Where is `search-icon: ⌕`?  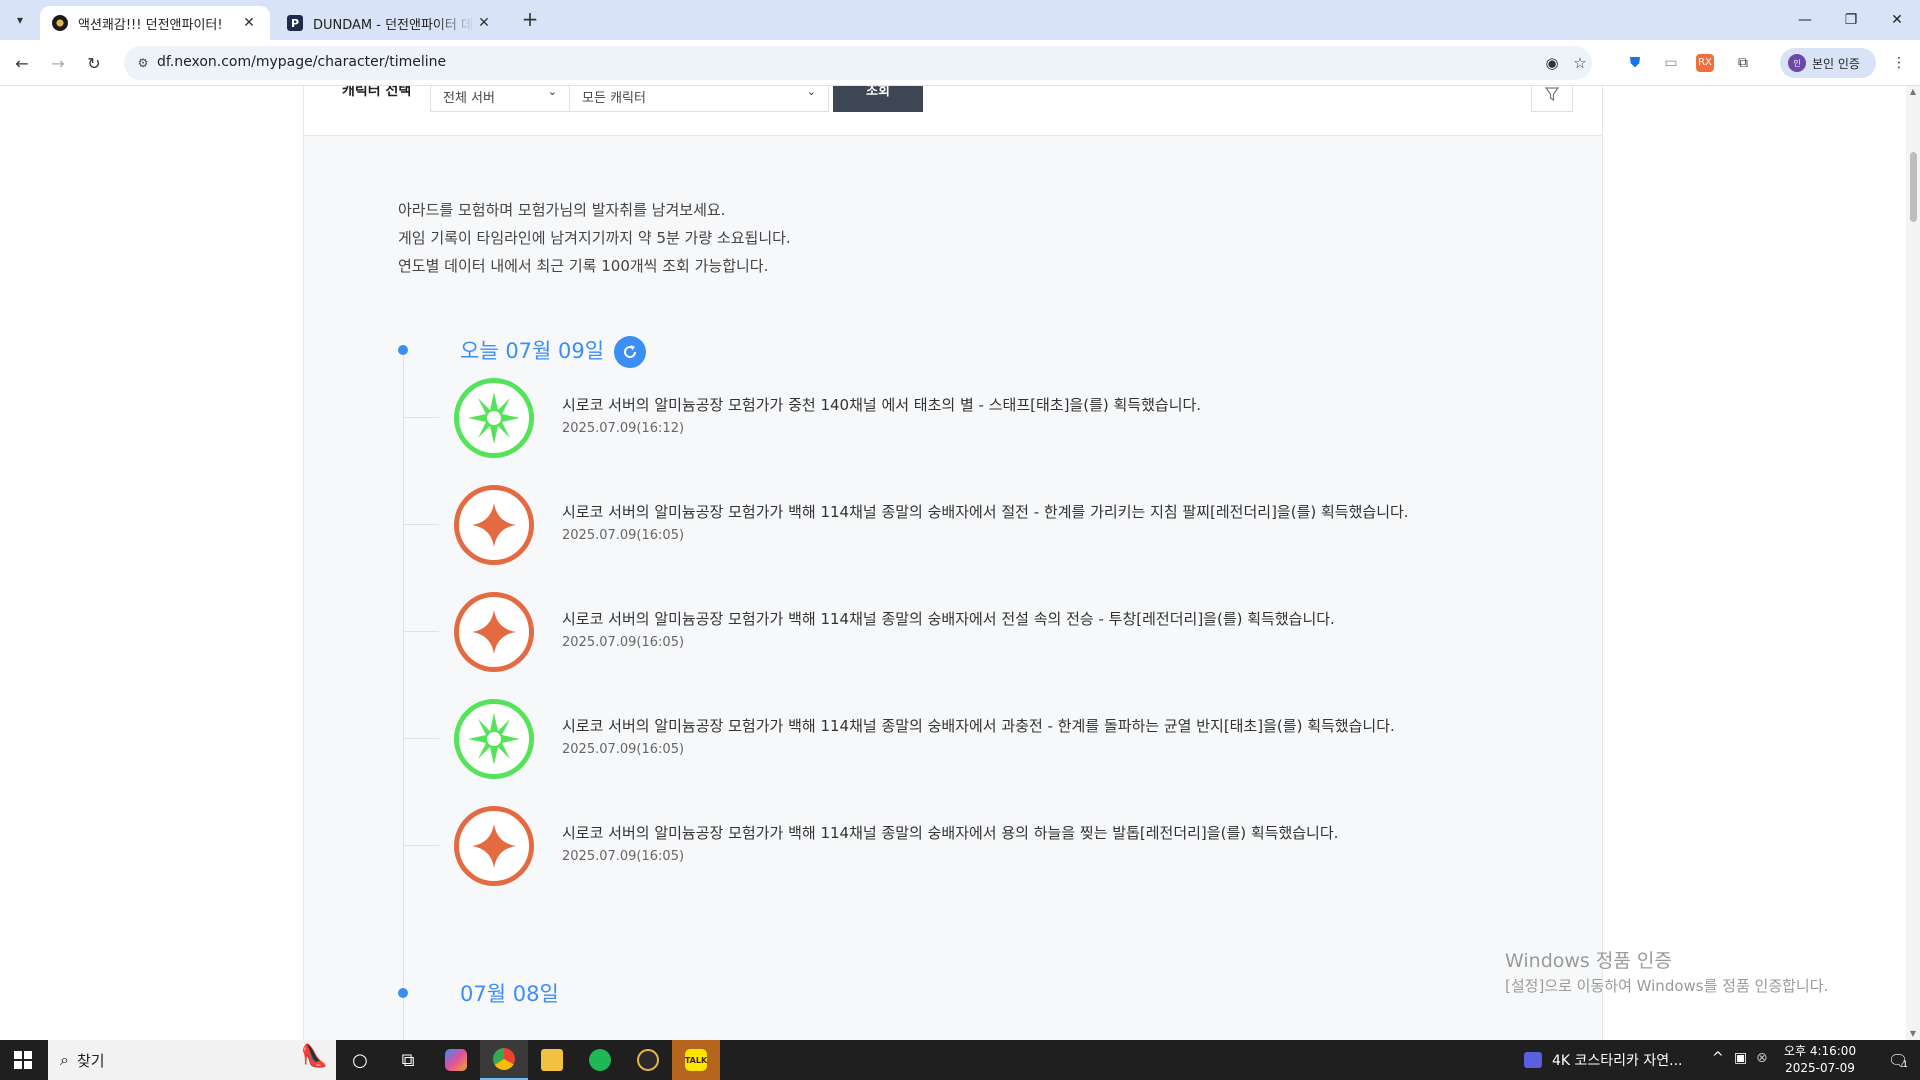
search-icon: ⌕ is located at coordinates (64, 1059).